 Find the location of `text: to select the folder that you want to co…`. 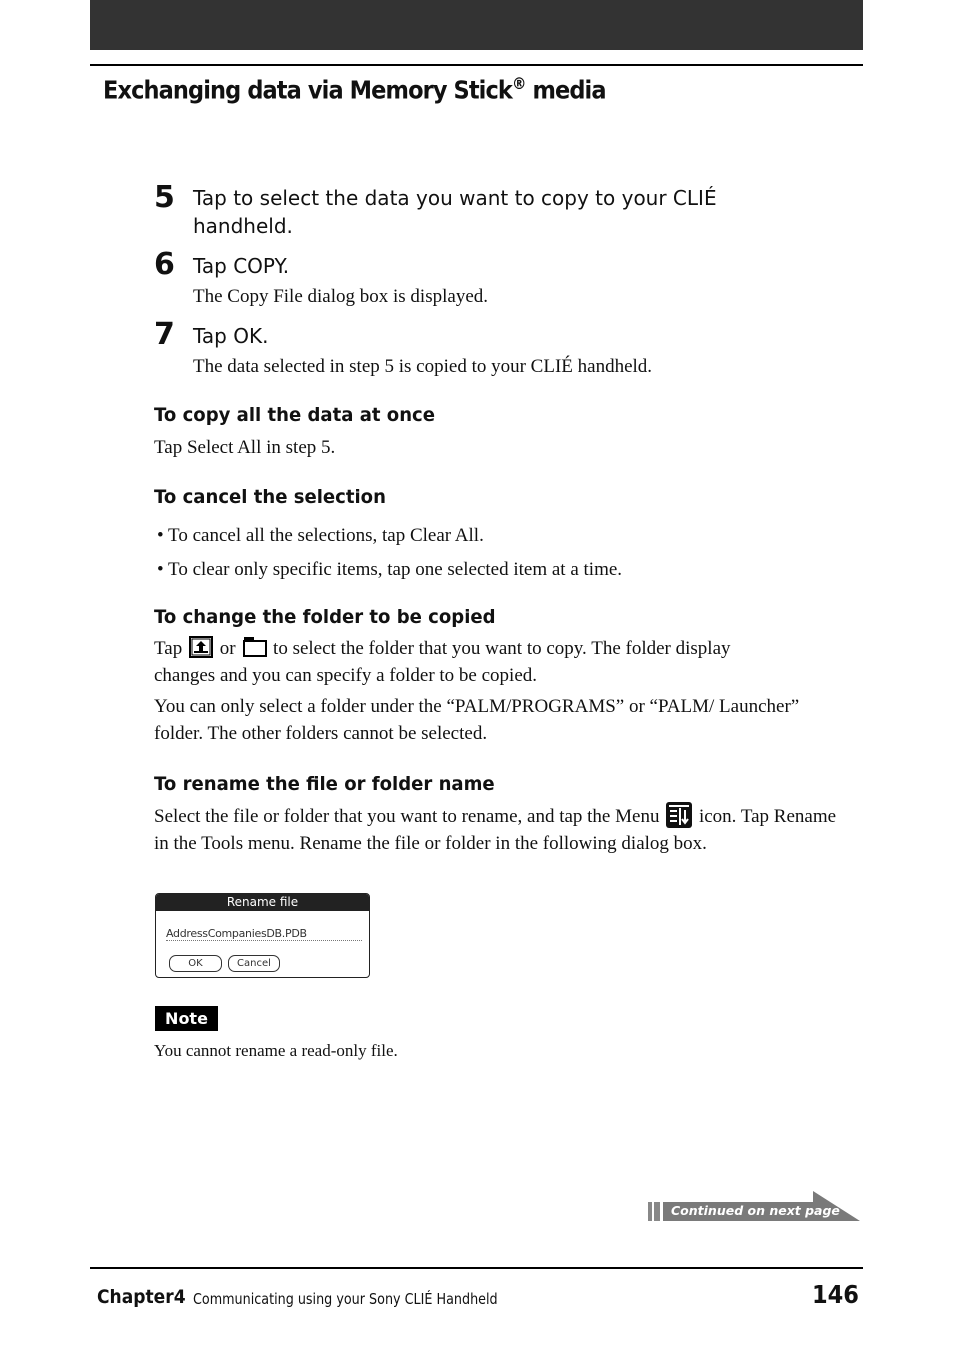

text: to select the folder that you want to co… is located at coordinates (502, 648).